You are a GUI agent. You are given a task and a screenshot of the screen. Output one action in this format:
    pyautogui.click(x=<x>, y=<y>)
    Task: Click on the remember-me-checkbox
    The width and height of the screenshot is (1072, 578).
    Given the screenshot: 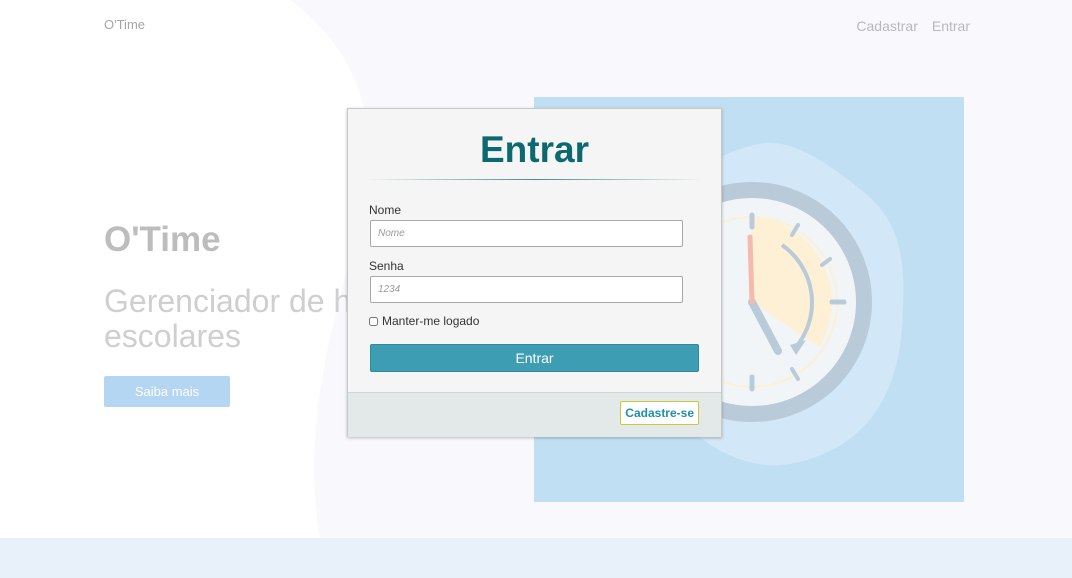 What is the action you would take?
    pyautogui.click(x=373, y=321)
    